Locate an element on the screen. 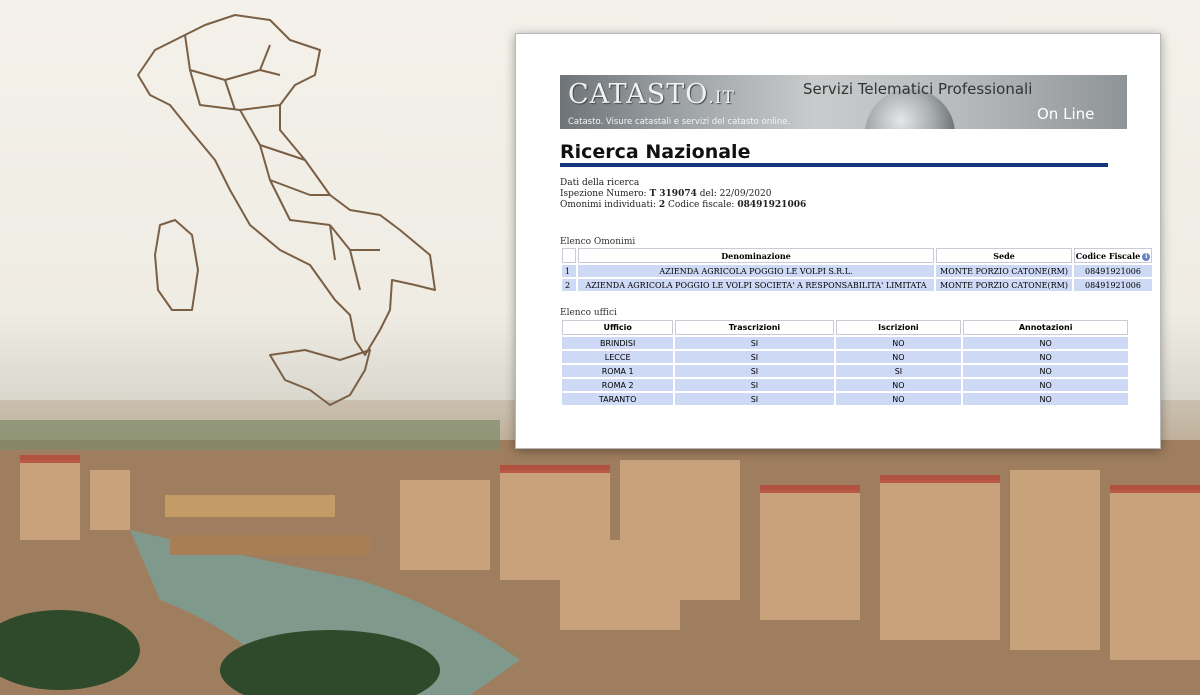  column-header: Ufficio is located at coordinates (618, 327).